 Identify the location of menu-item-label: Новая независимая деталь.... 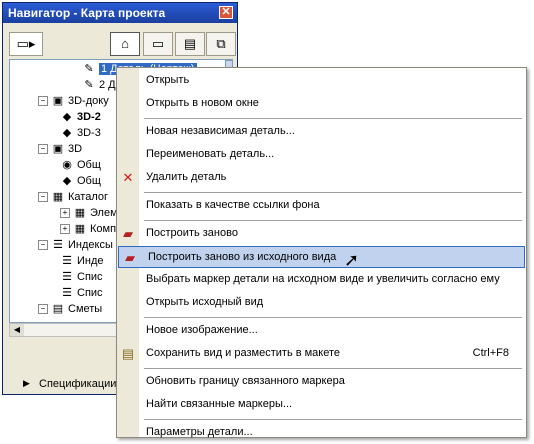
(220, 131).